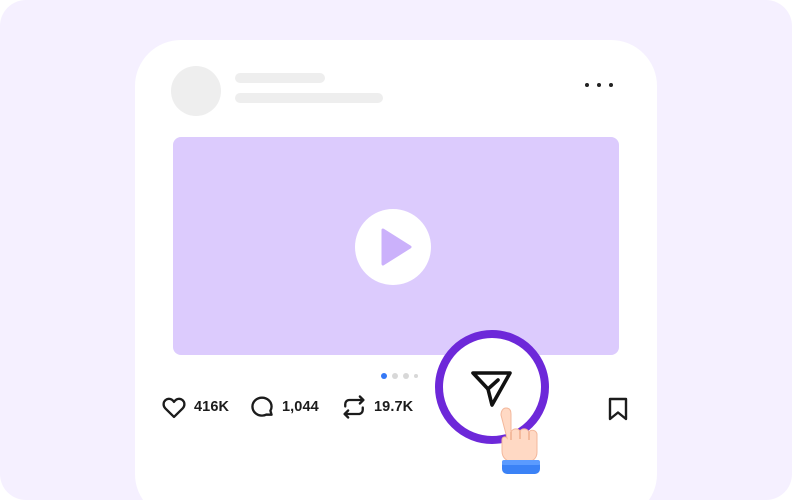 This screenshot has width=792, height=500. I want to click on username-placeholder, so click(280, 78).